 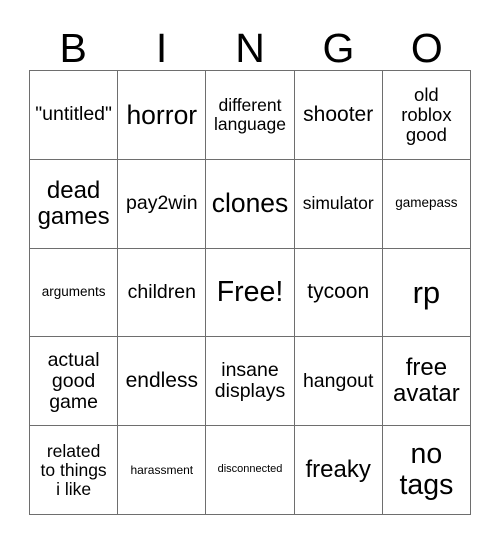 I want to click on bingo-cell-label: related to things i like, so click(x=73, y=469).